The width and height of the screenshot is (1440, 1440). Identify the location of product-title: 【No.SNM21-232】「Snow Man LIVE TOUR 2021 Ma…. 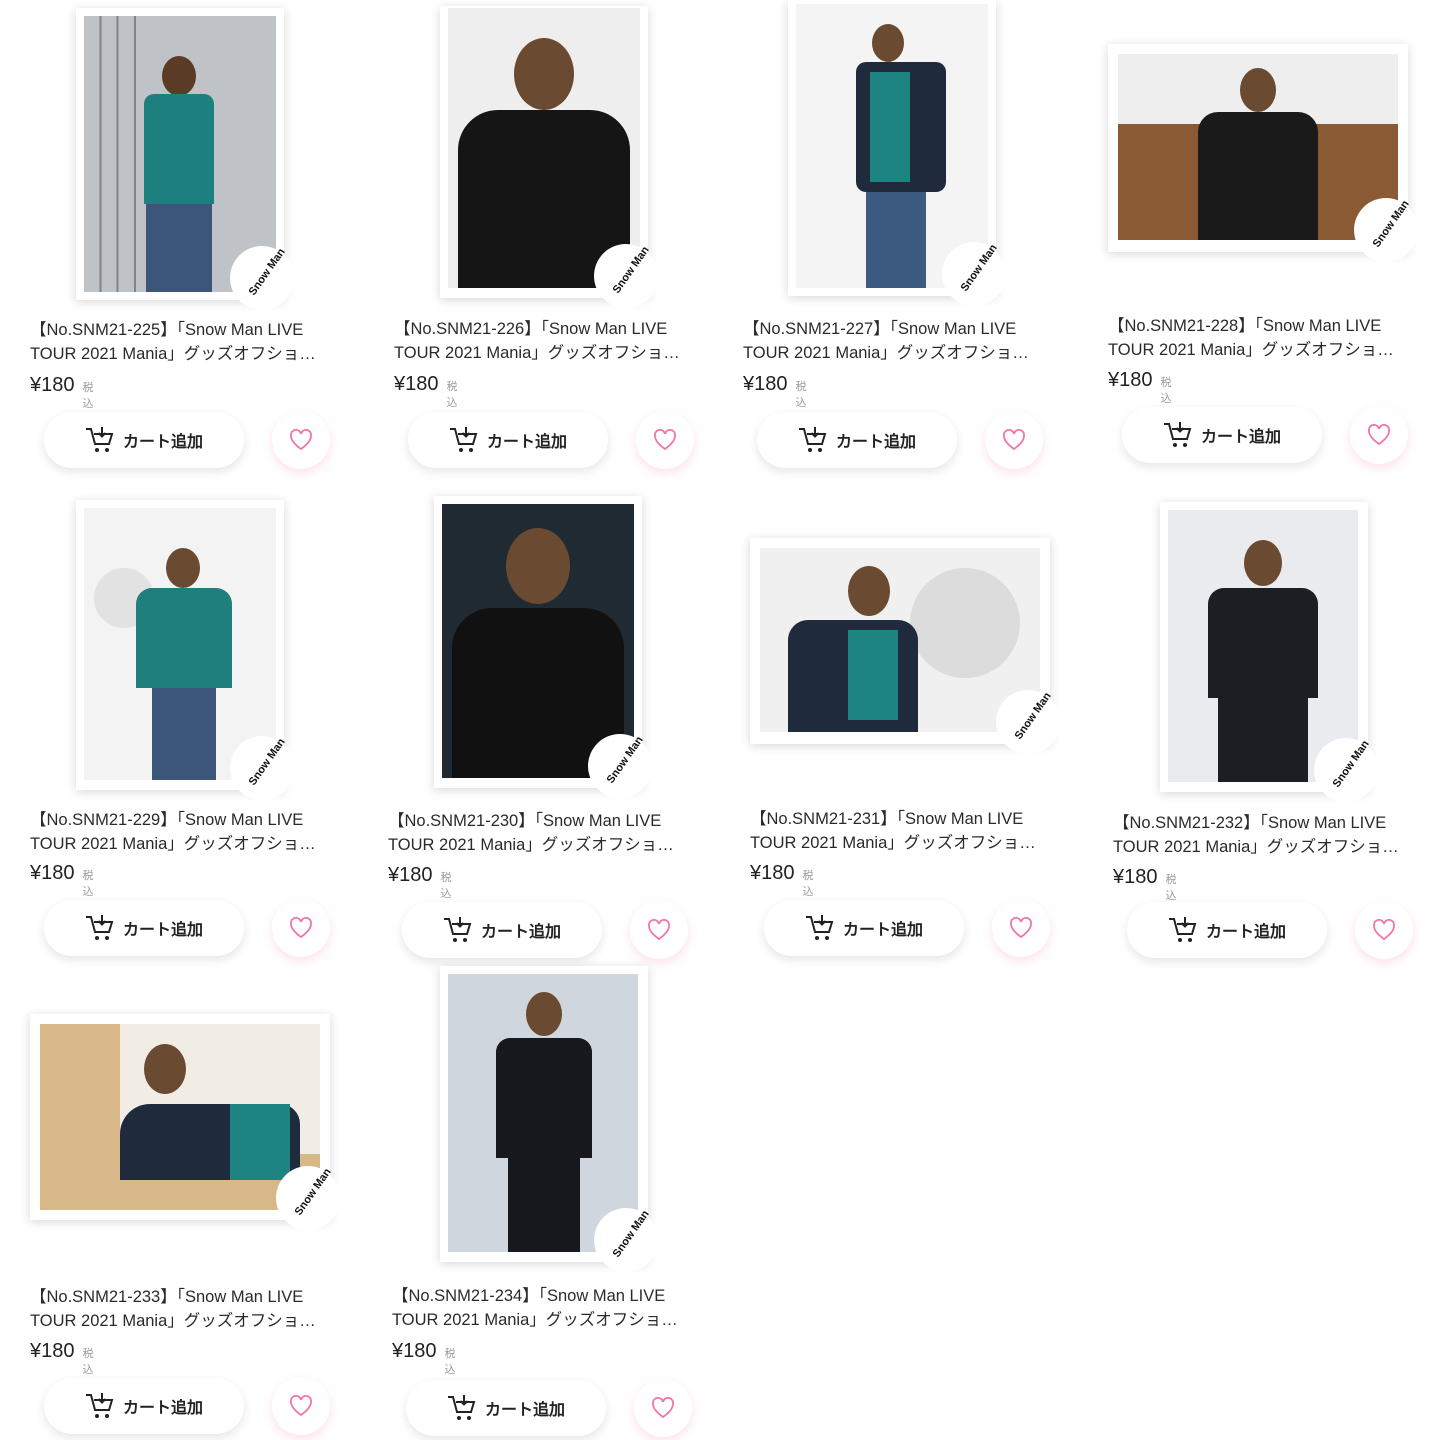
(1268, 835).